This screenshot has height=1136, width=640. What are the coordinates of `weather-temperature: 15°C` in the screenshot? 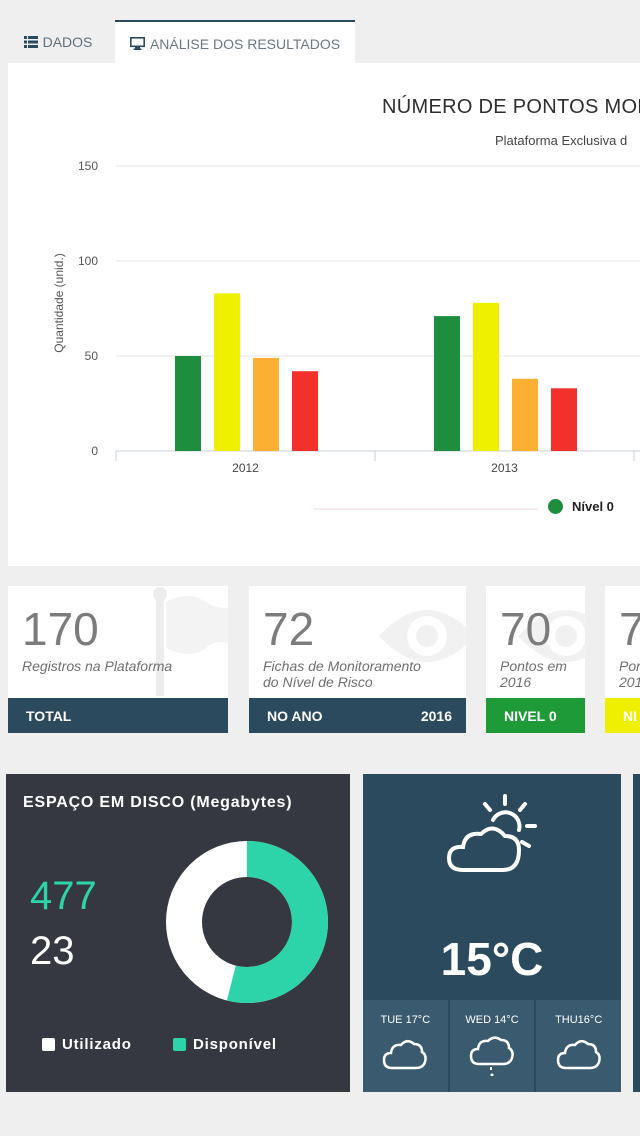 It's located at (492, 959).